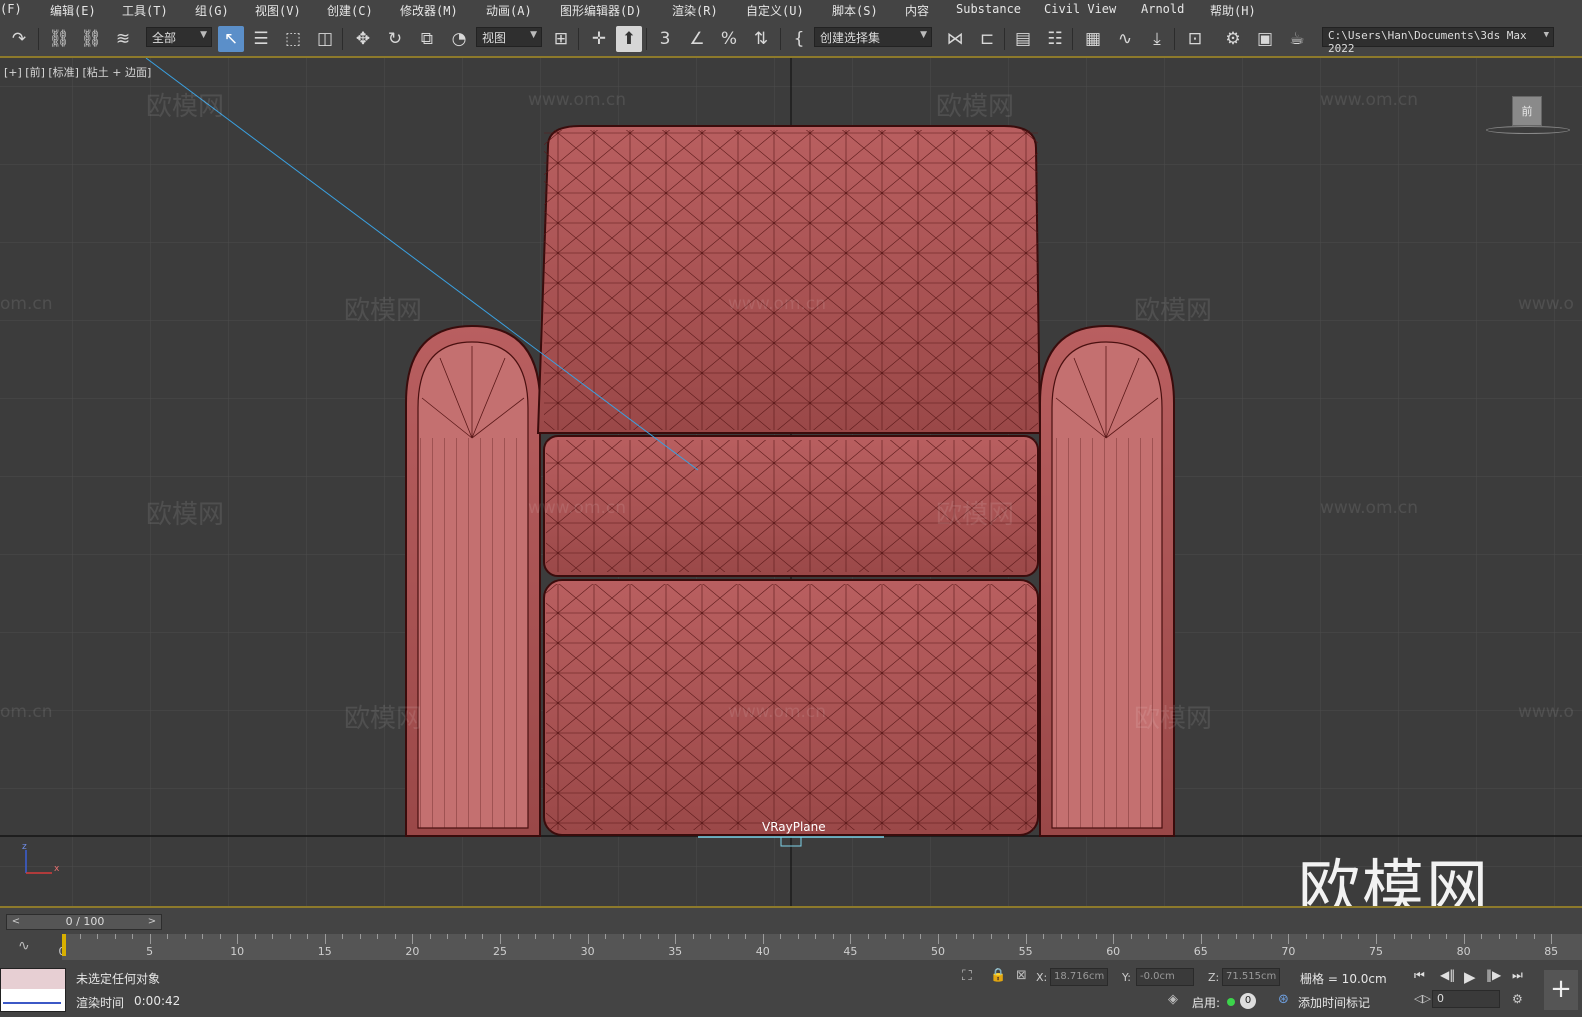  What do you see at coordinates (1447, 975) in the screenshot?
I see `previous-frame-icon: ◀‖` at bounding box center [1447, 975].